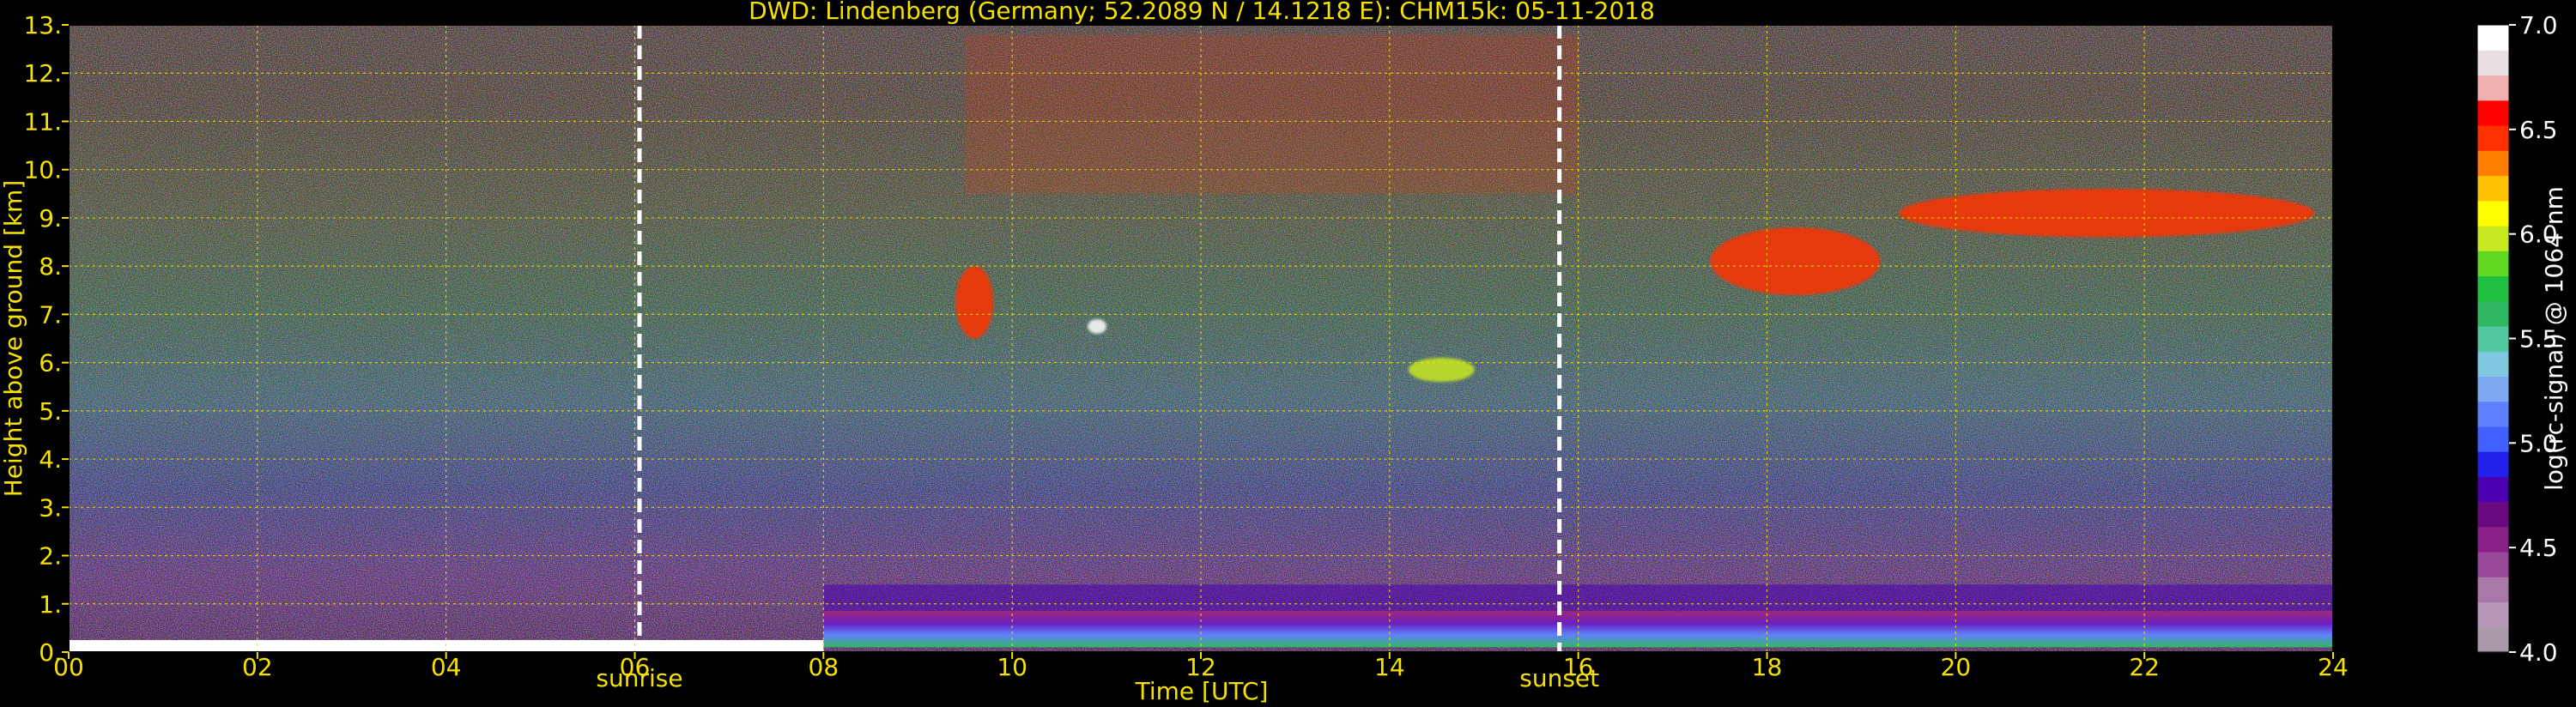 This screenshot has height=707, width=2576. What do you see at coordinates (50, 314) in the screenshot?
I see `y-tick-label: 7.` at bounding box center [50, 314].